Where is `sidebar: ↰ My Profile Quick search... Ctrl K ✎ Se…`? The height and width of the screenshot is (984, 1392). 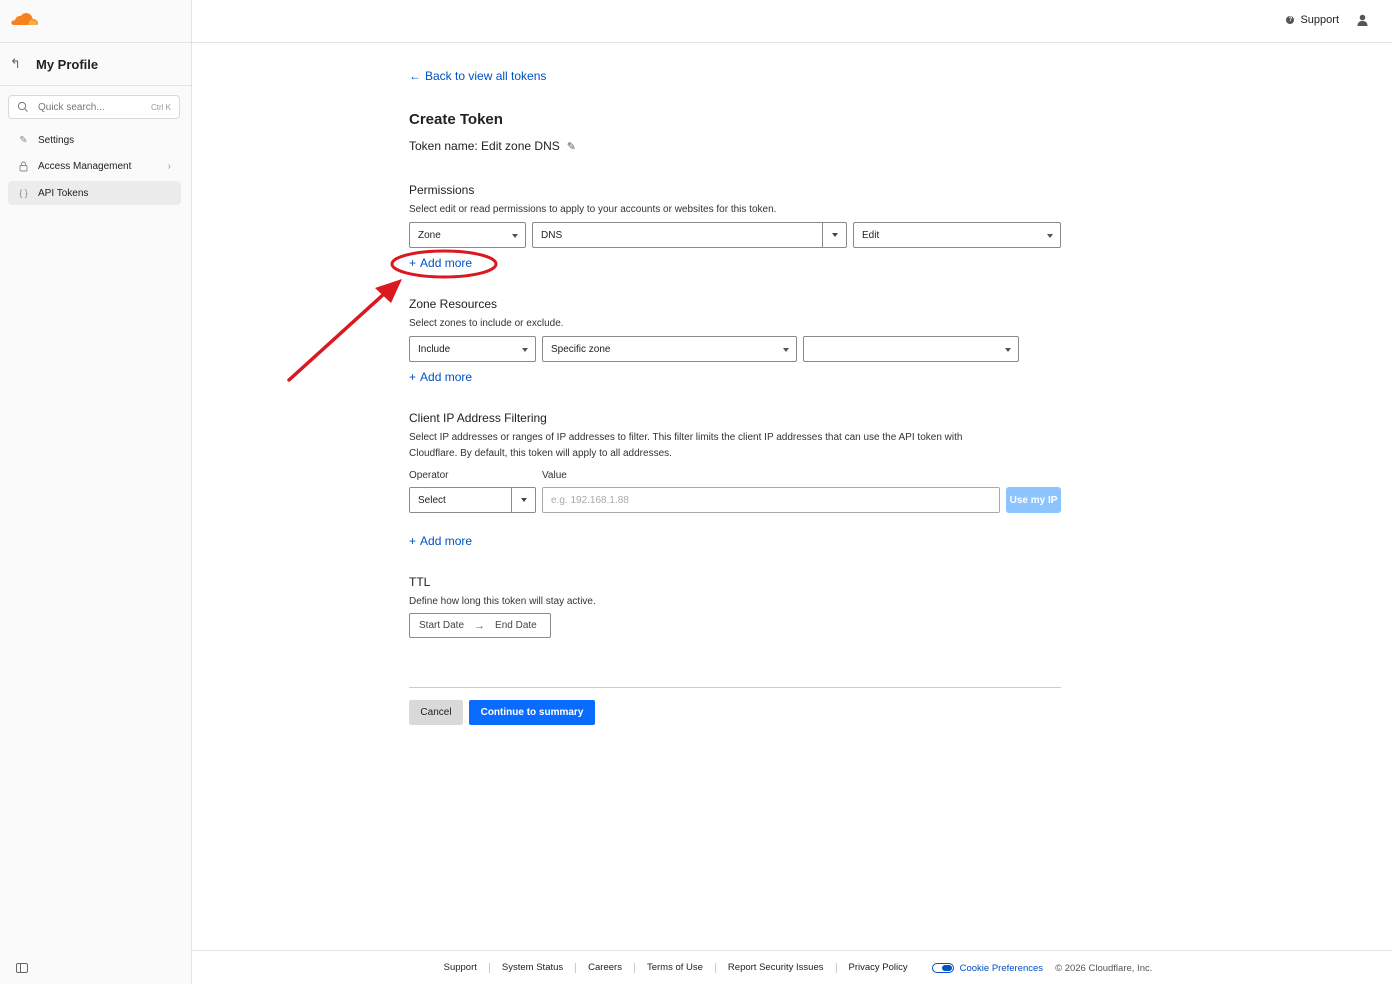 sidebar: ↰ My Profile Quick search... Ctrl K ✎ Se… is located at coordinates (96, 492).